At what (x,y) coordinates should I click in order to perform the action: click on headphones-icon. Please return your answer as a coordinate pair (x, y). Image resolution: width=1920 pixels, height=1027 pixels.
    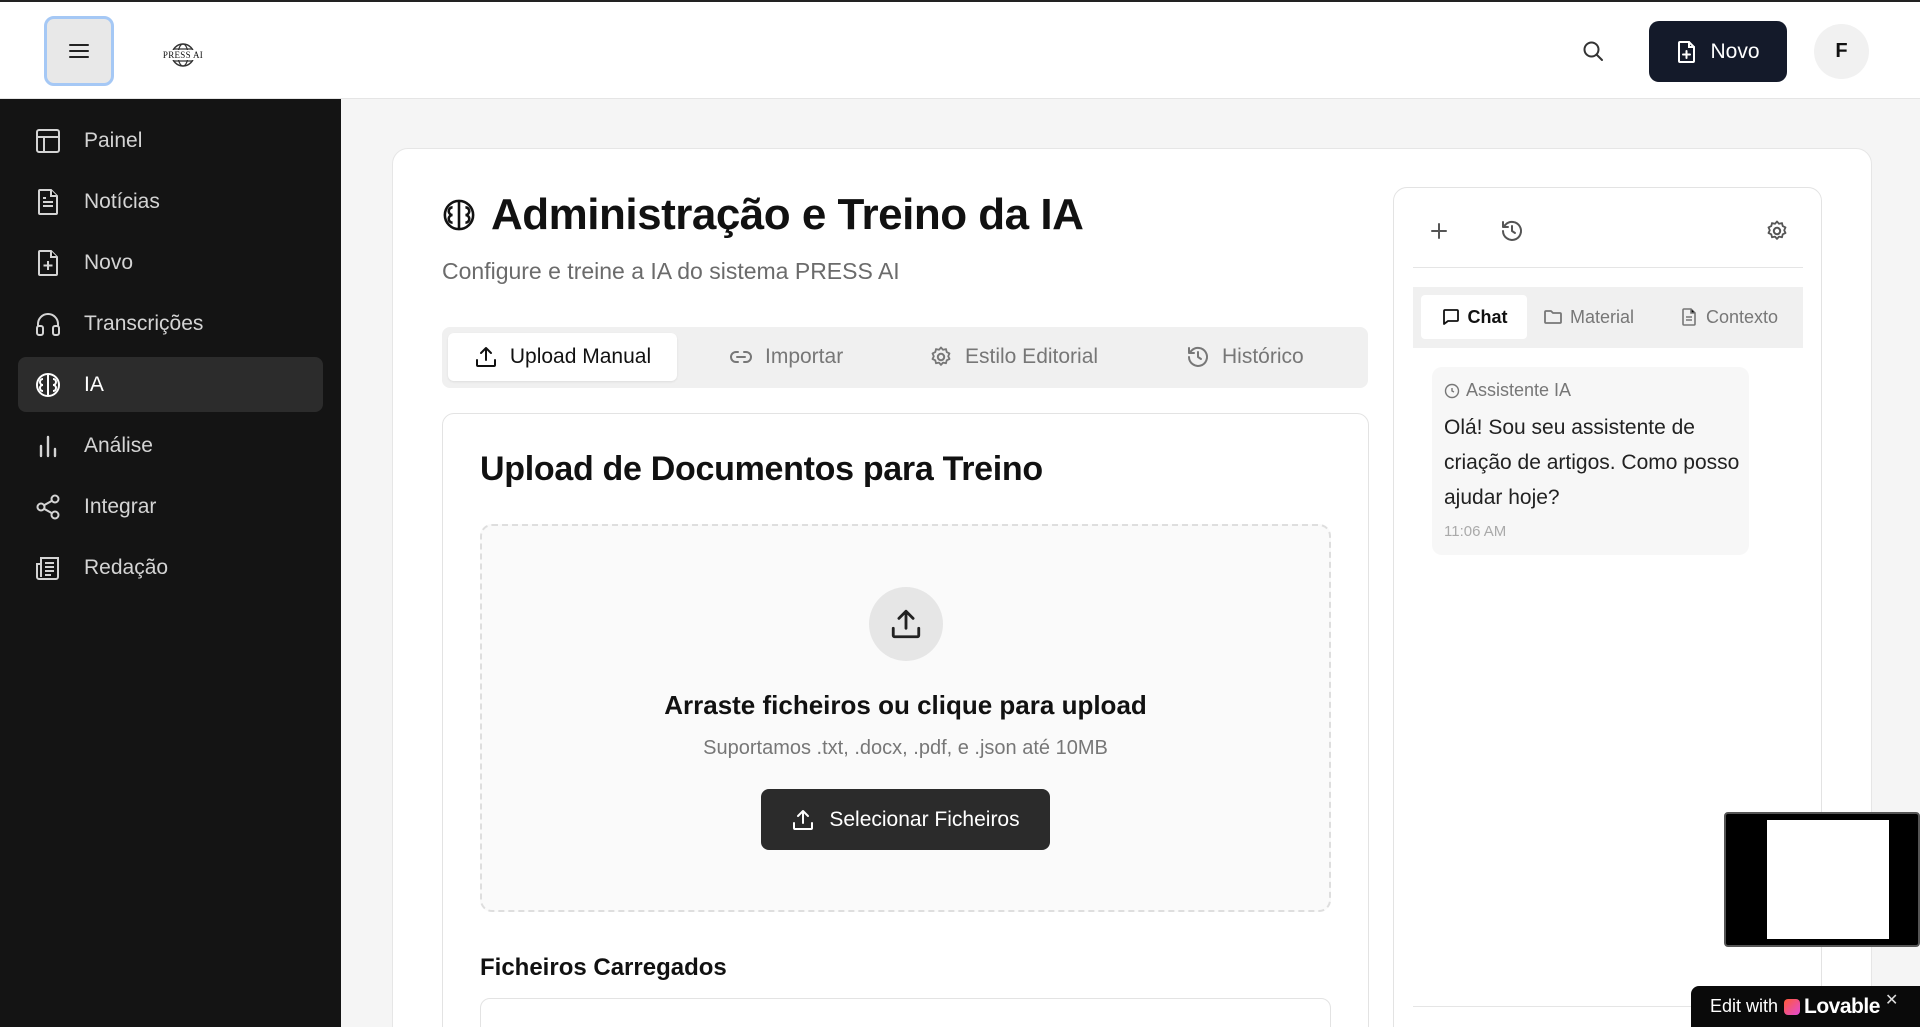
    Looking at the image, I should click on (48, 324).